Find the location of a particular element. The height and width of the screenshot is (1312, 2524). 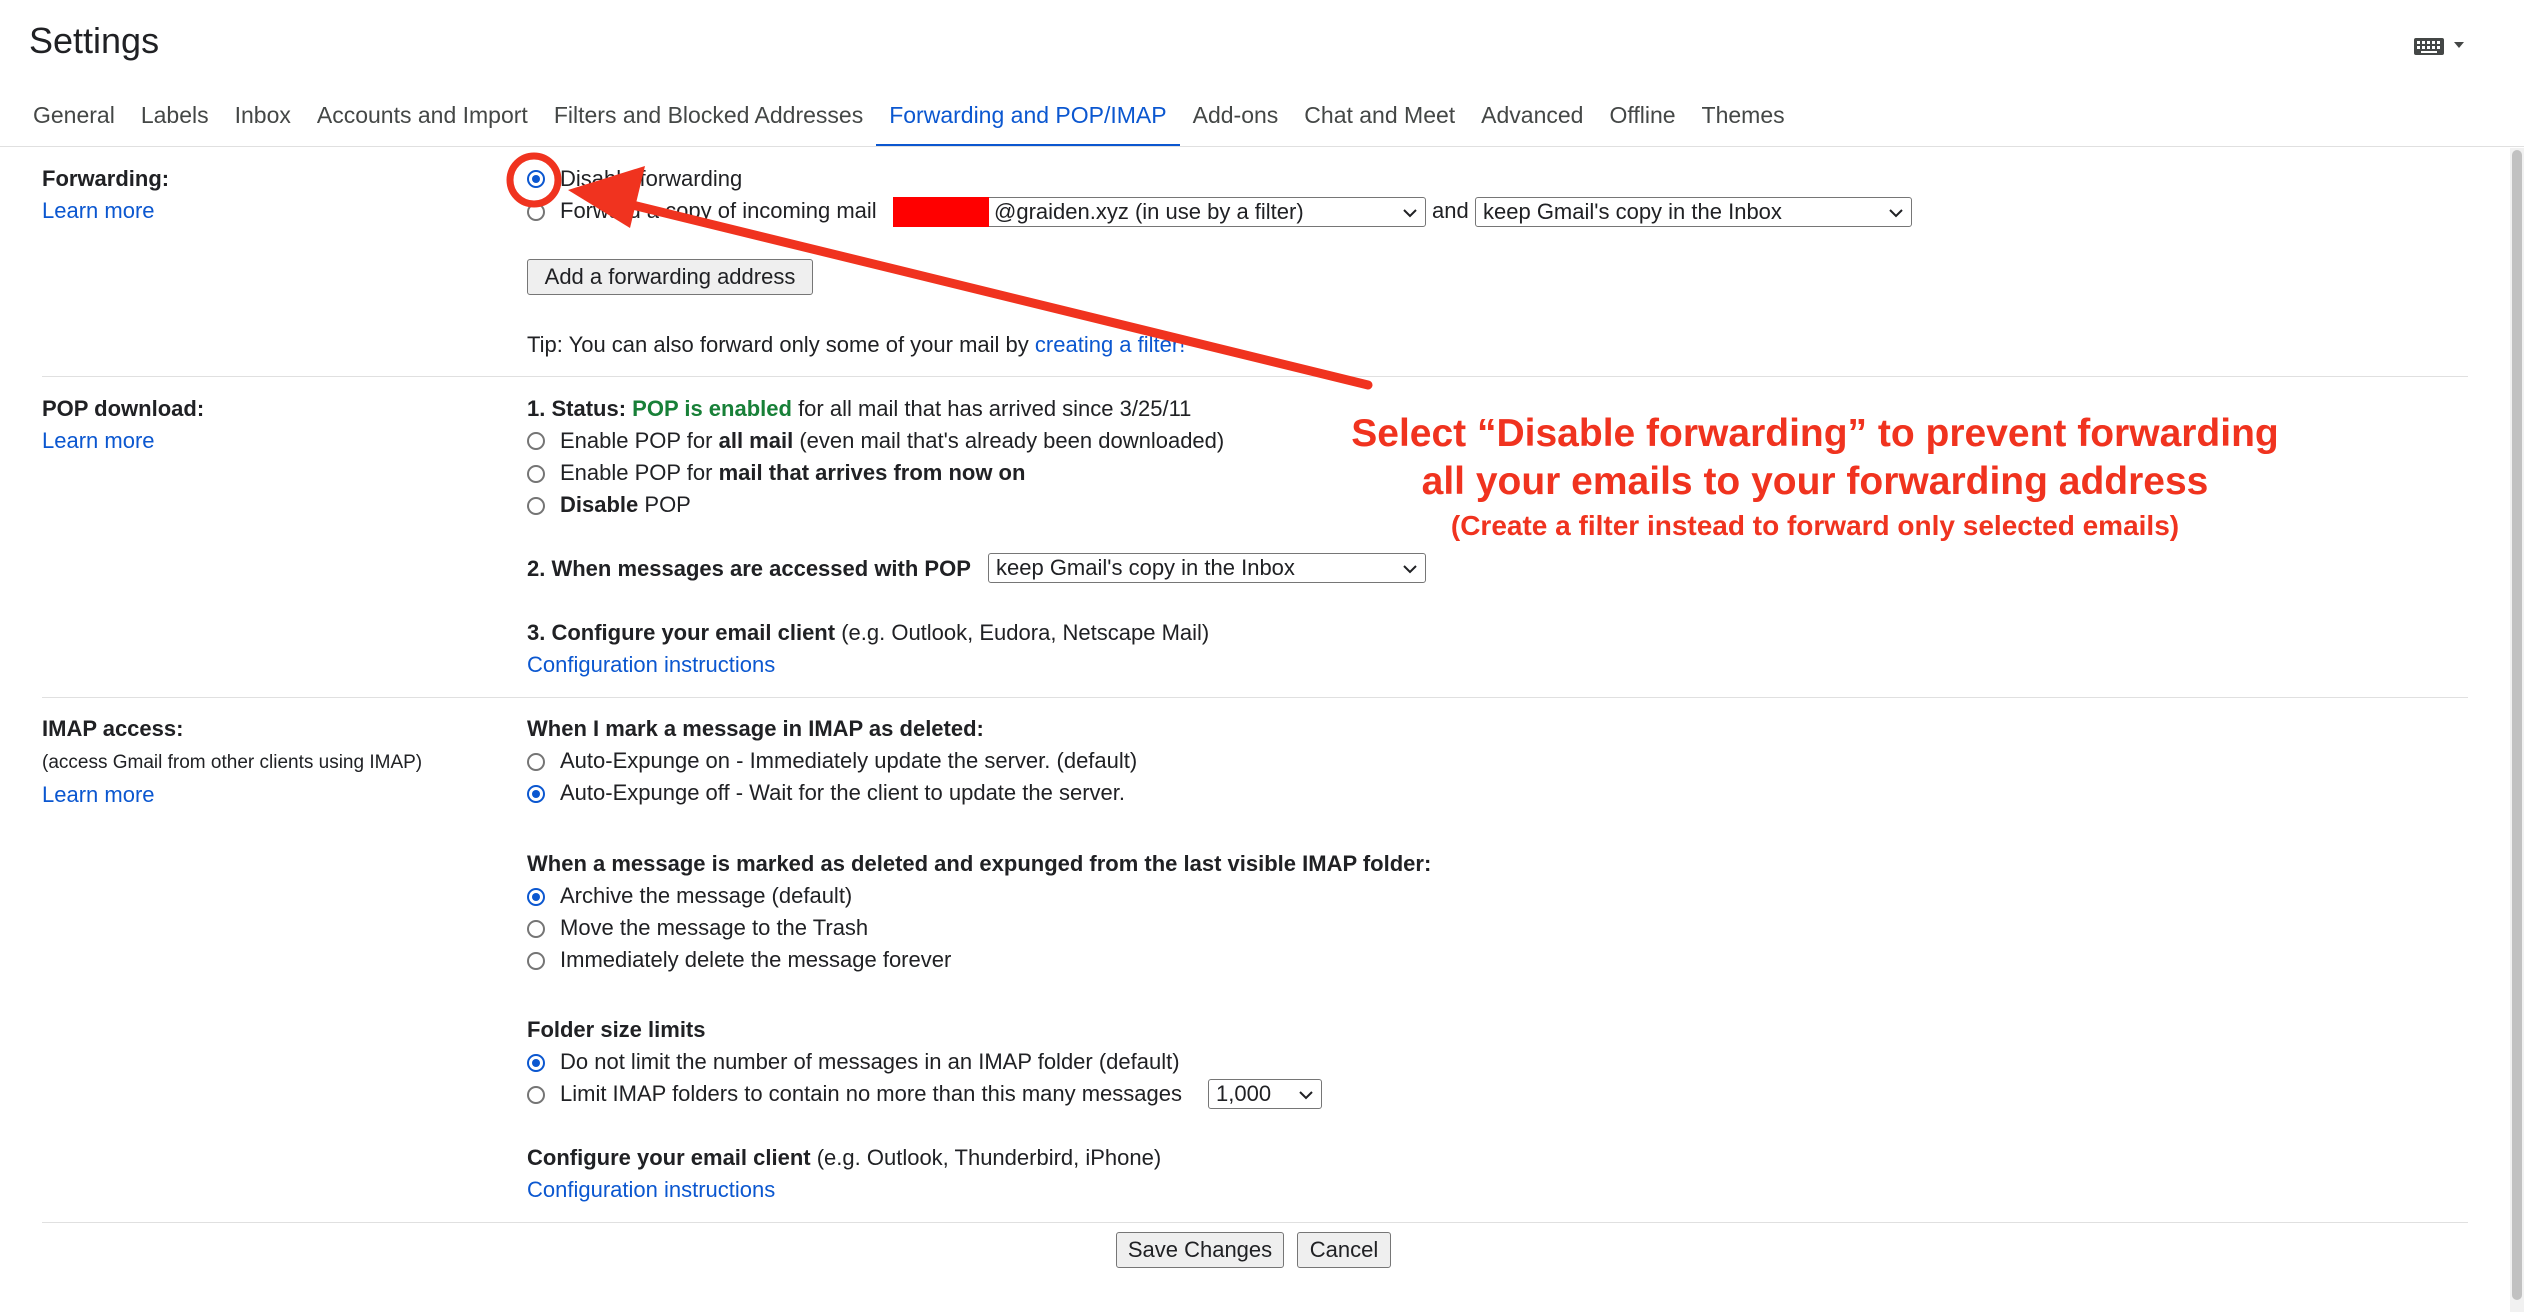

forward-copy-label: Forward a copy of incoming mail is located at coordinates (718, 210).